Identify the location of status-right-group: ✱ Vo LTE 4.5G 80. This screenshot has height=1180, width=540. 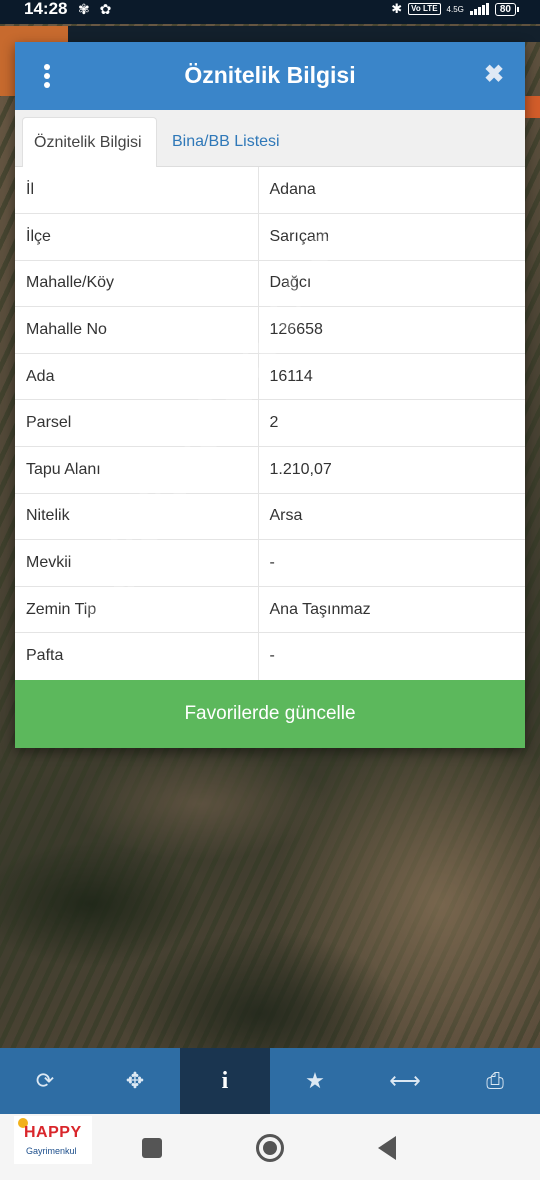
(455, 9).